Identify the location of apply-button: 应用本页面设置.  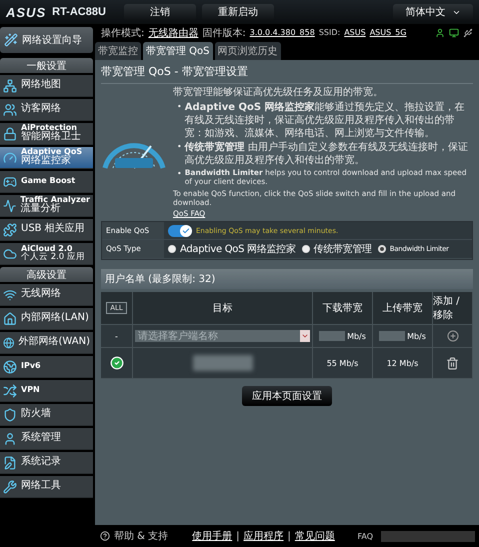
(287, 396).